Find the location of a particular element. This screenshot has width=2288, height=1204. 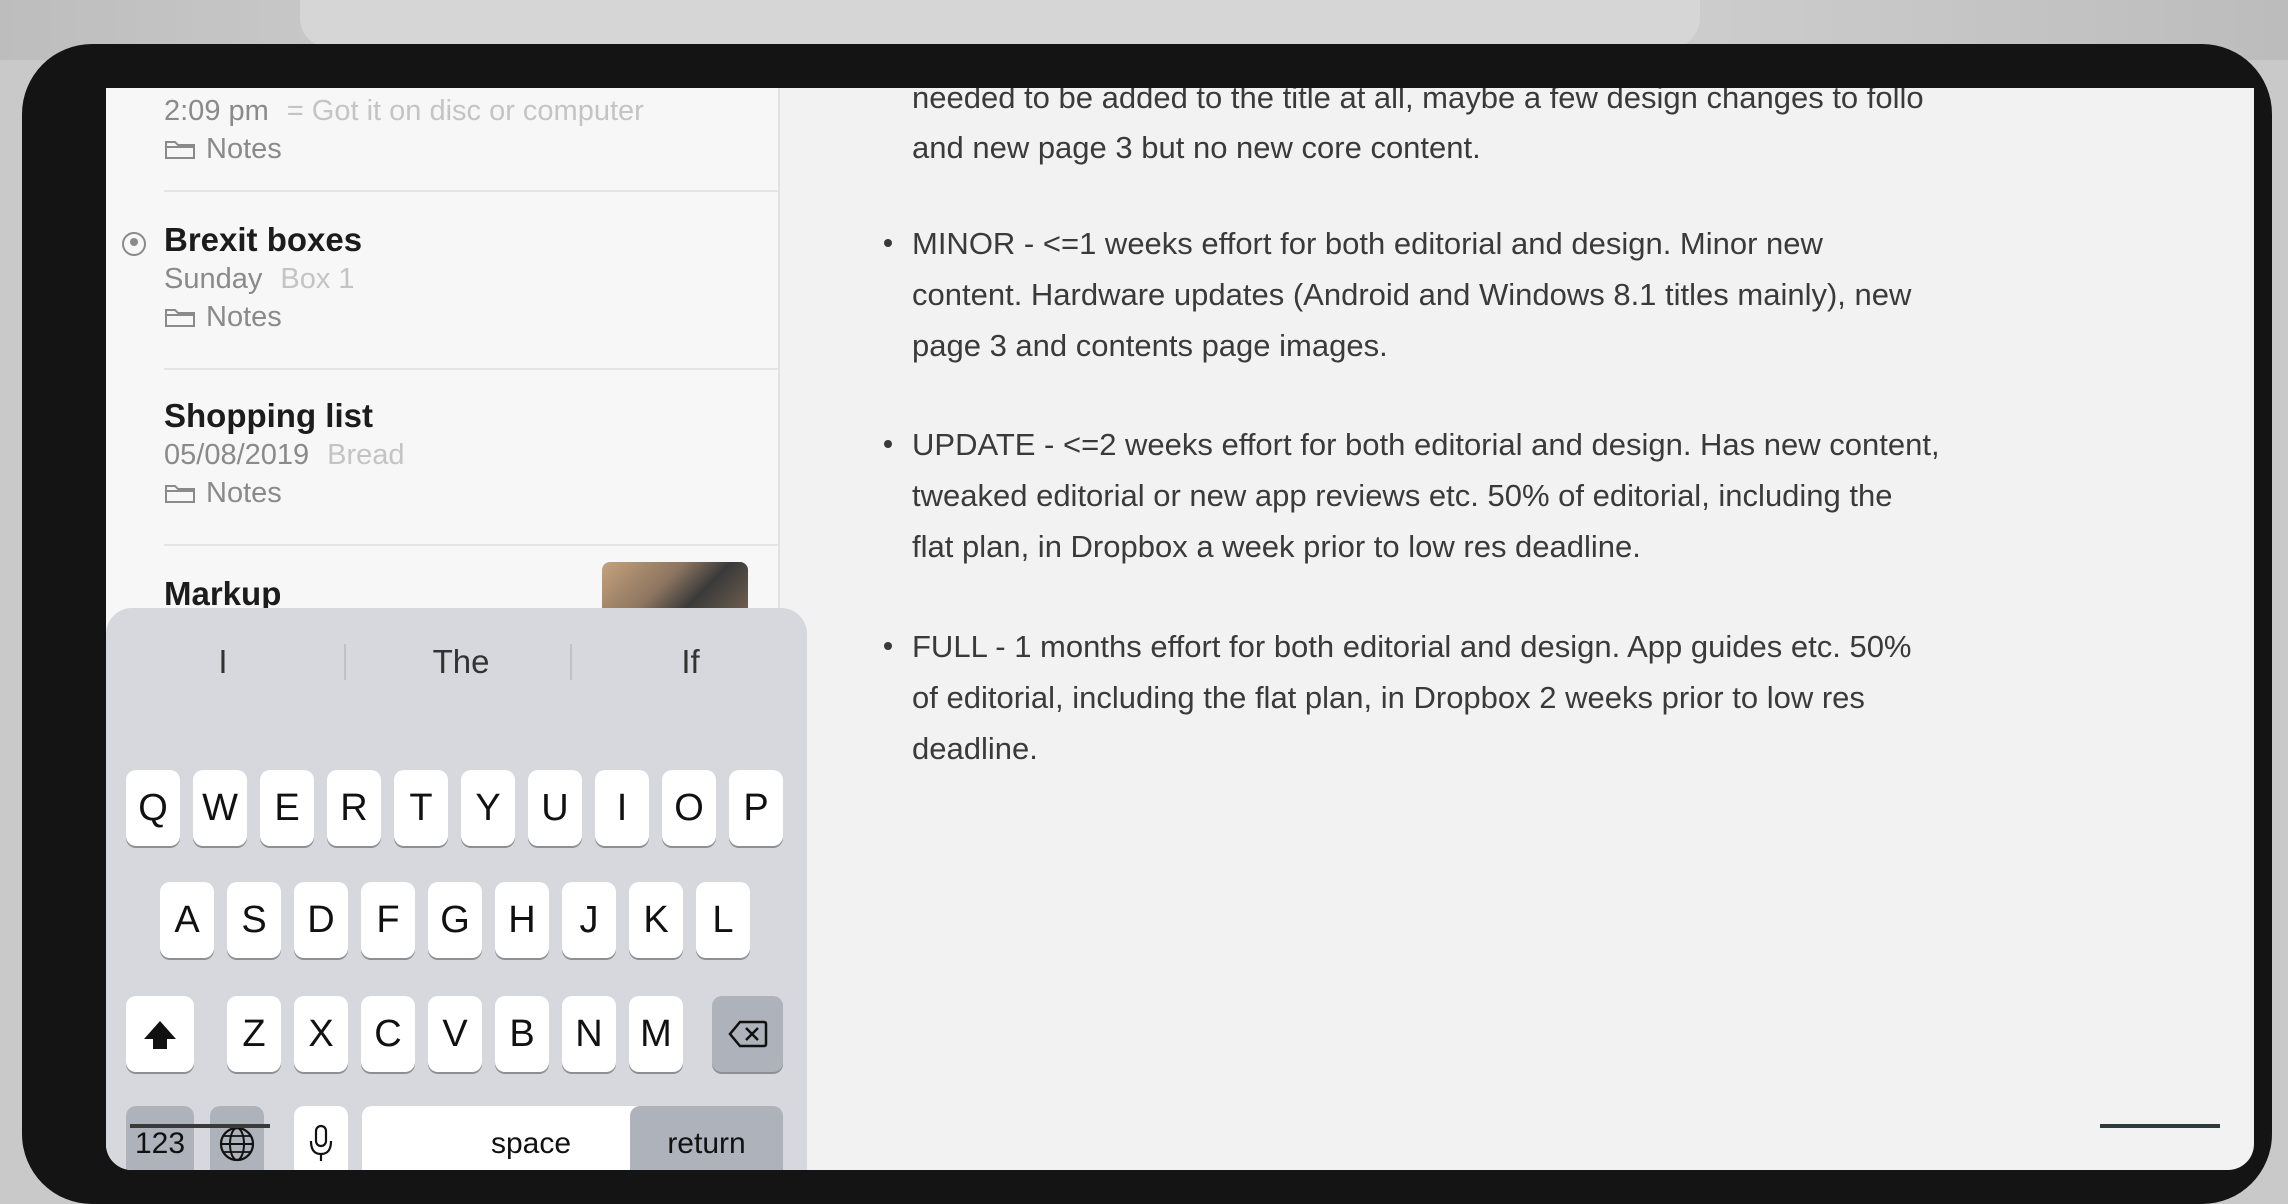

key-p: P is located at coordinates (756, 808).